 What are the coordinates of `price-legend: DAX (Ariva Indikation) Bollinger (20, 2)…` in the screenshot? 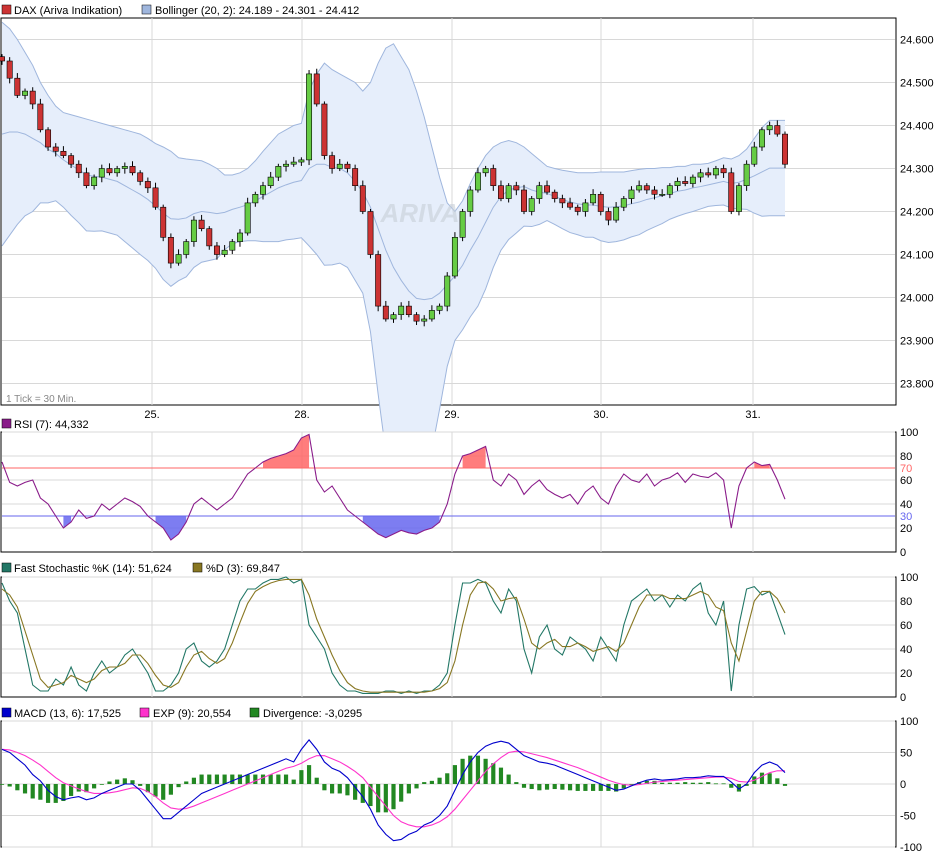 It's located at (180, 10).